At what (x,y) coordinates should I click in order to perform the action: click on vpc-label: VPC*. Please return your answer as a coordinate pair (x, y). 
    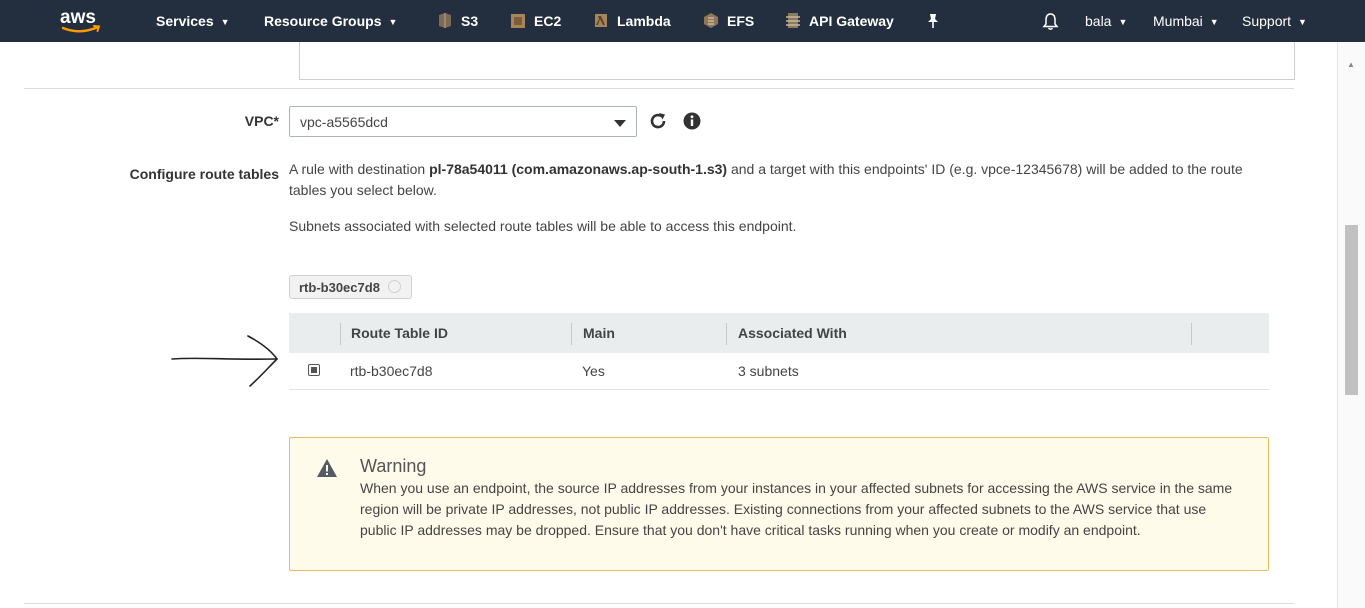
    Looking at the image, I should click on (261, 121).